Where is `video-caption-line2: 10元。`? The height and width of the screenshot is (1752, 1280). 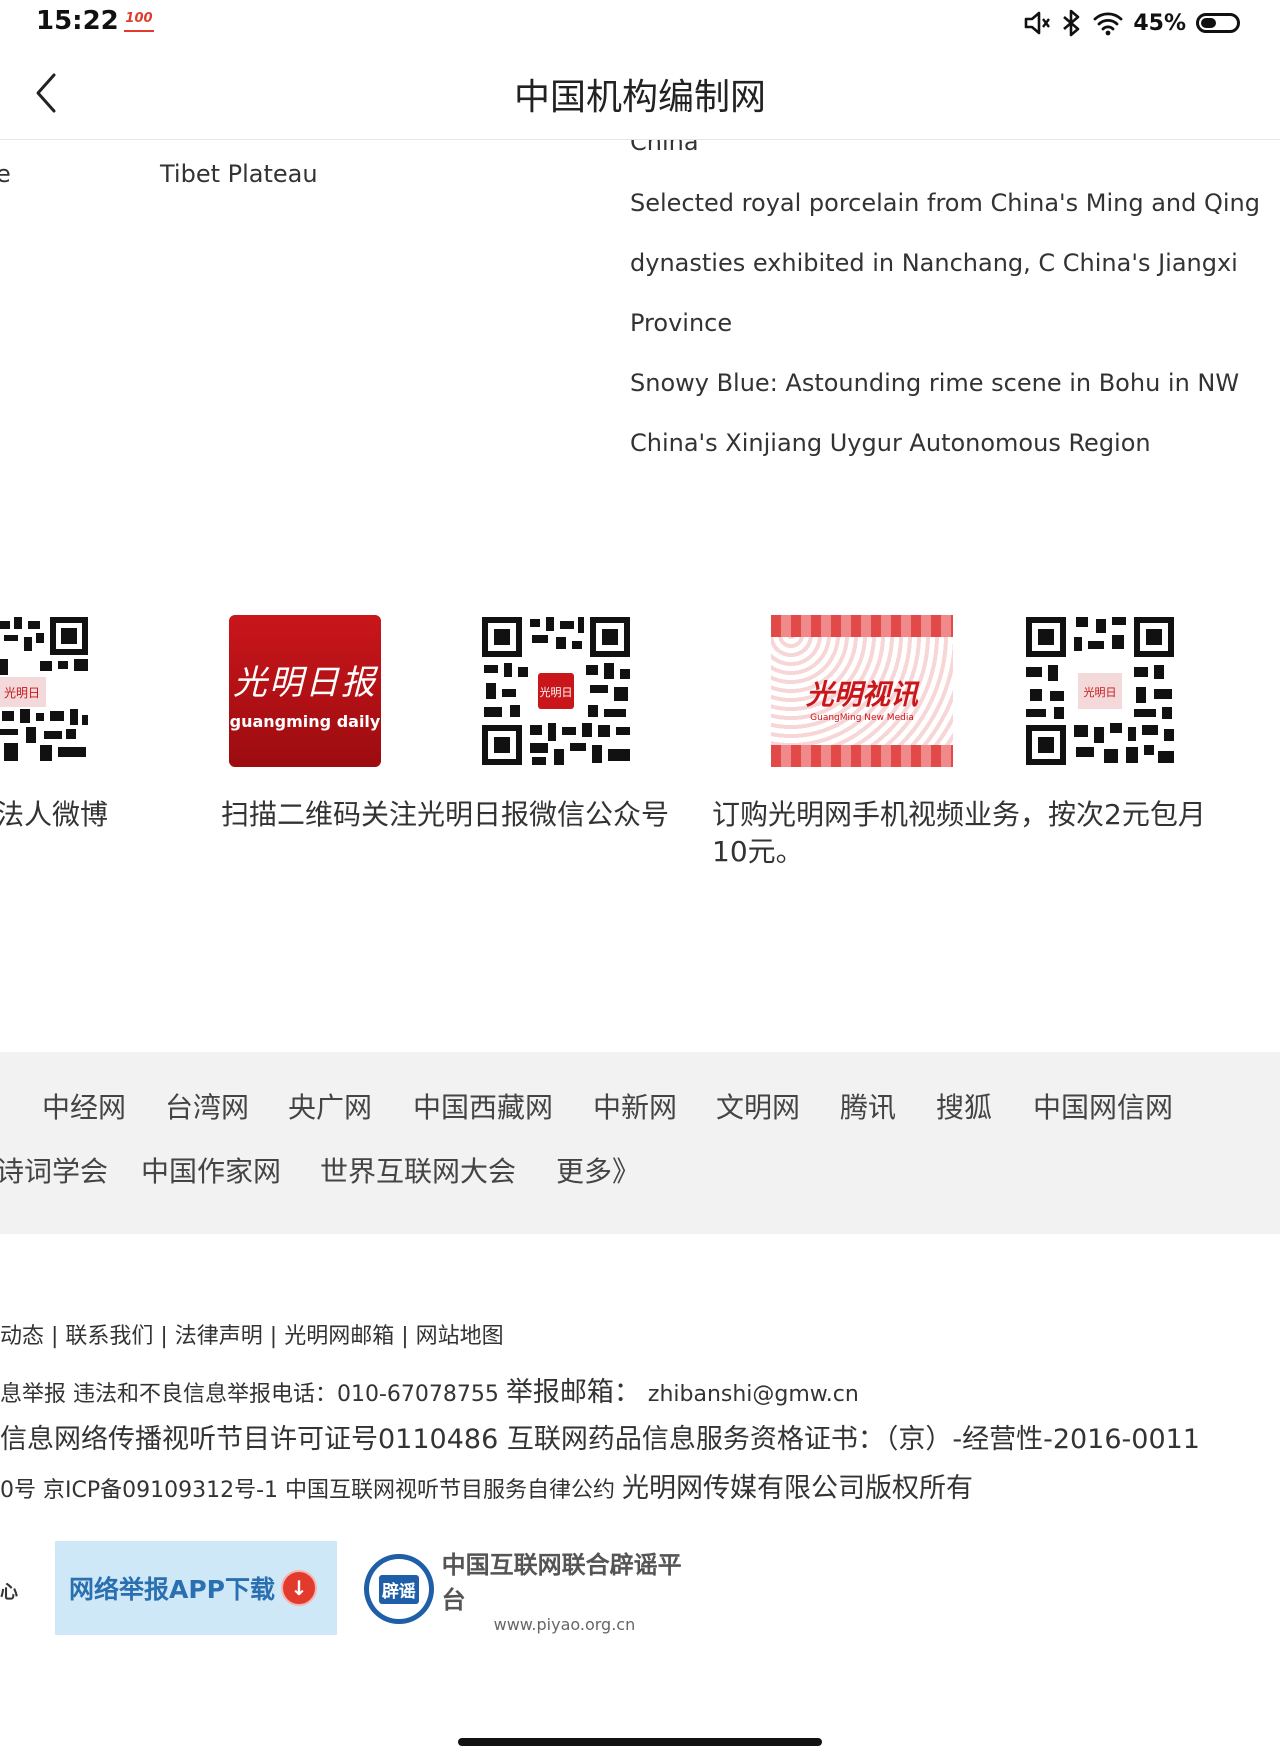
video-caption-line2: 10元。 is located at coordinates (758, 851).